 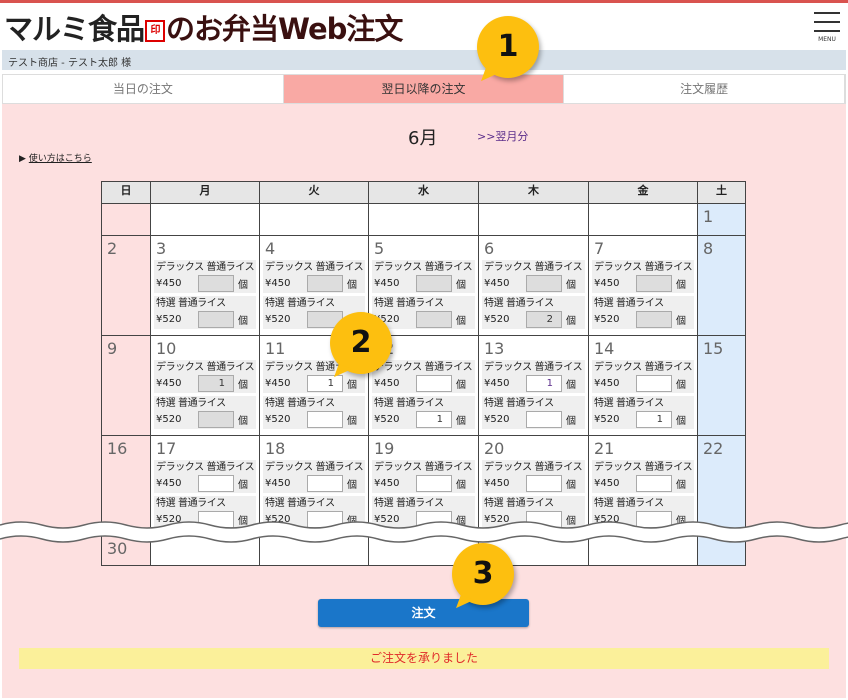 What do you see at coordinates (24, 159) in the screenshot?
I see `triangle-icon: ▶` at bounding box center [24, 159].